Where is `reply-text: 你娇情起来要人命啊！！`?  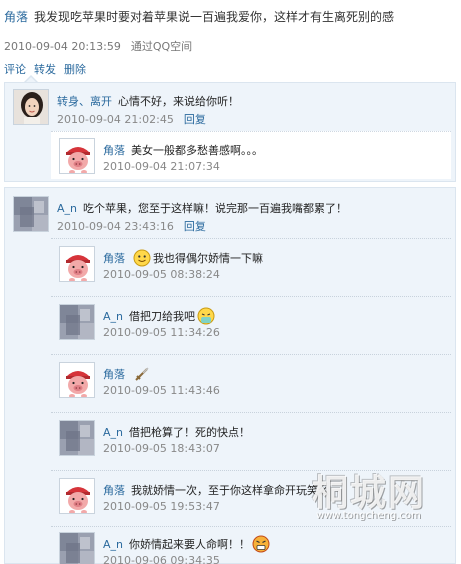
reply-text: 你娇情起来要人命啊！！ is located at coordinates (189, 544).